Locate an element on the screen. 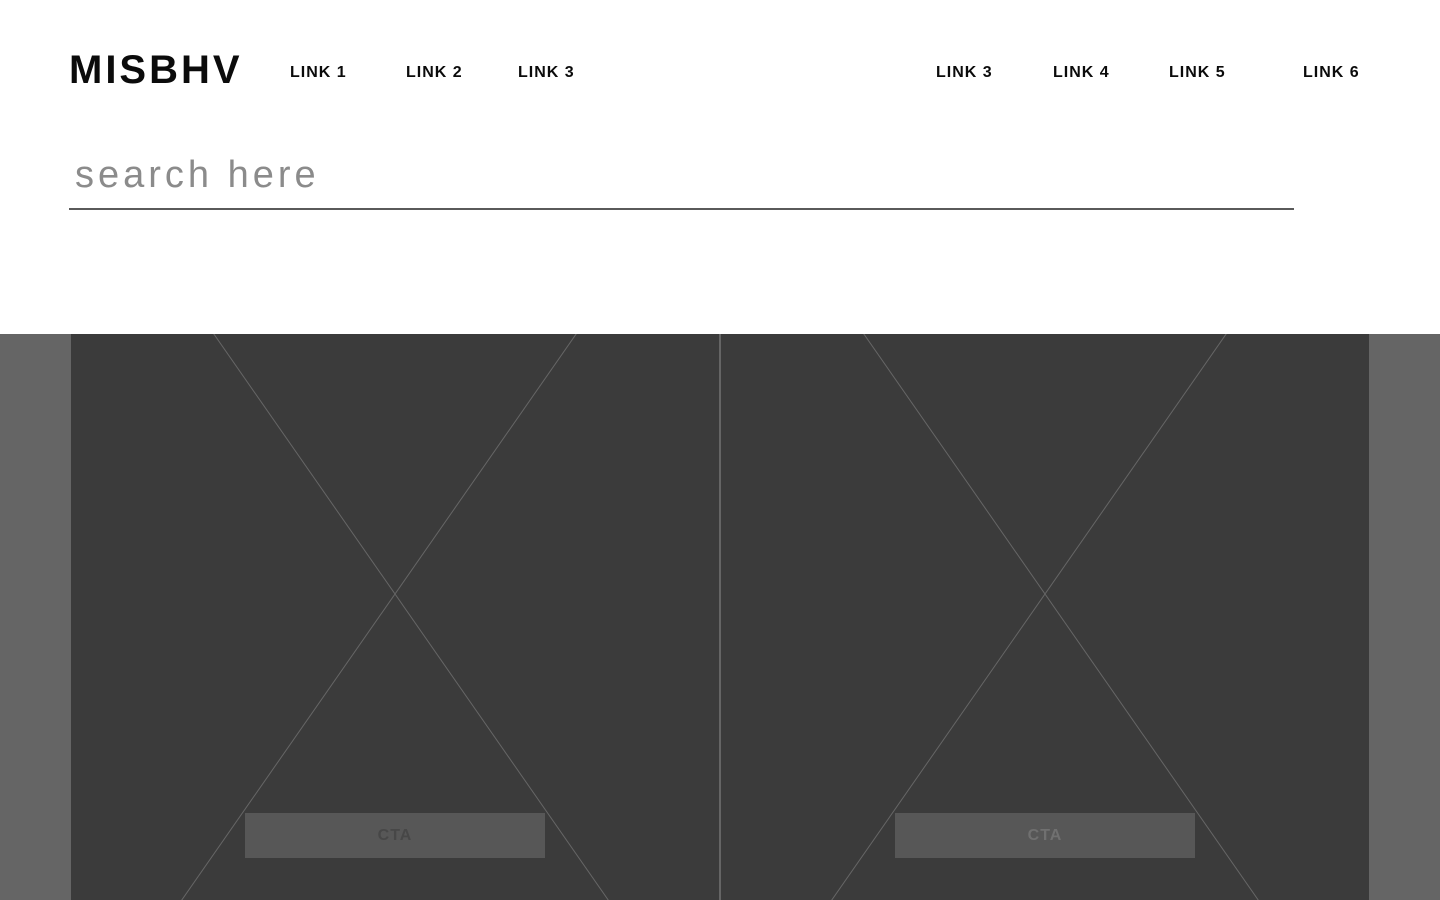 The width and height of the screenshot is (1440, 900). nav-link-right-3: LINK 5 is located at coordinates (1197, 72).